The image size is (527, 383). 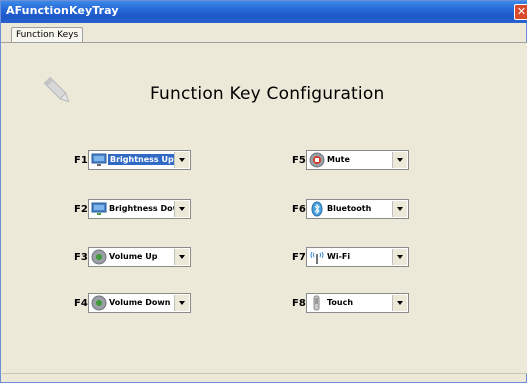 I want to click on pencil-icon, so click(x=56, y=89).